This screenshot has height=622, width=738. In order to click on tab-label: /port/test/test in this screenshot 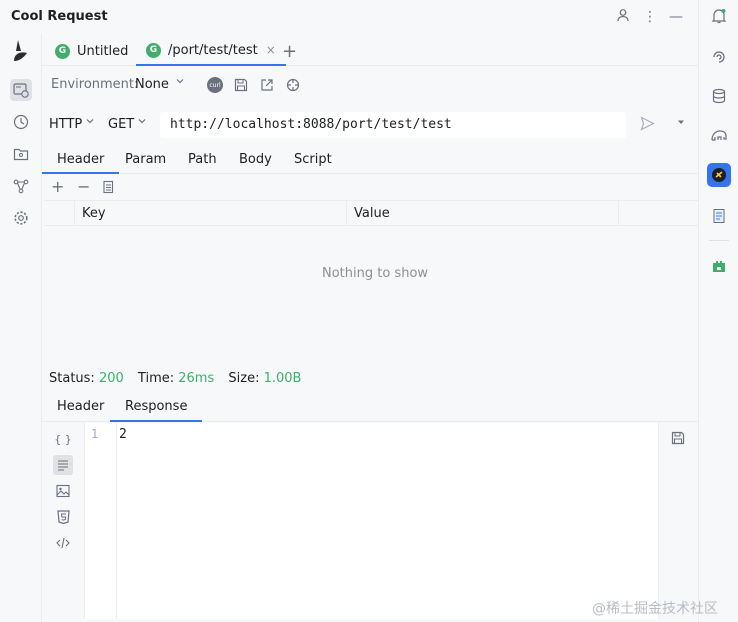, I will do `click(213, 50)`.